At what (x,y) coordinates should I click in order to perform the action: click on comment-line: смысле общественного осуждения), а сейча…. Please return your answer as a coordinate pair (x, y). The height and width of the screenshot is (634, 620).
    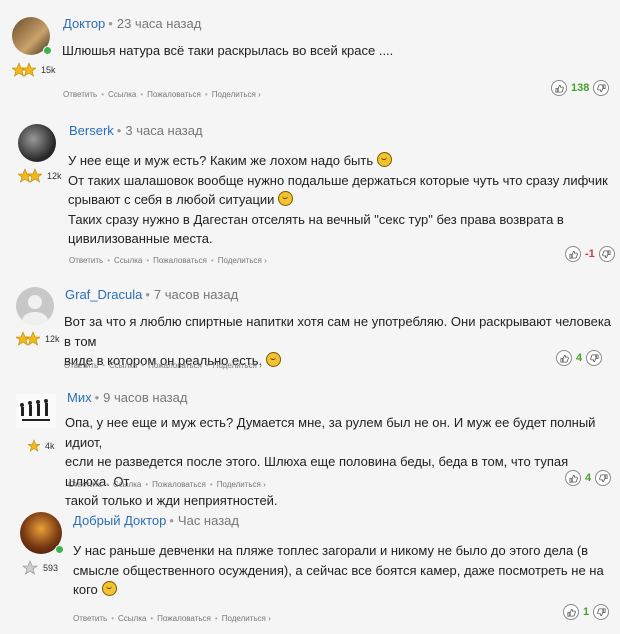
    Looking at the image, I should click on (338, 570).